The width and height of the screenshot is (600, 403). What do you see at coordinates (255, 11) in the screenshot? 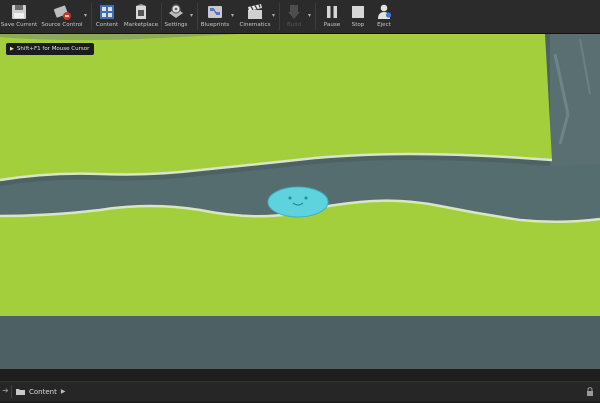
I see `cinematics-icon` at bounding box center [255, 11].